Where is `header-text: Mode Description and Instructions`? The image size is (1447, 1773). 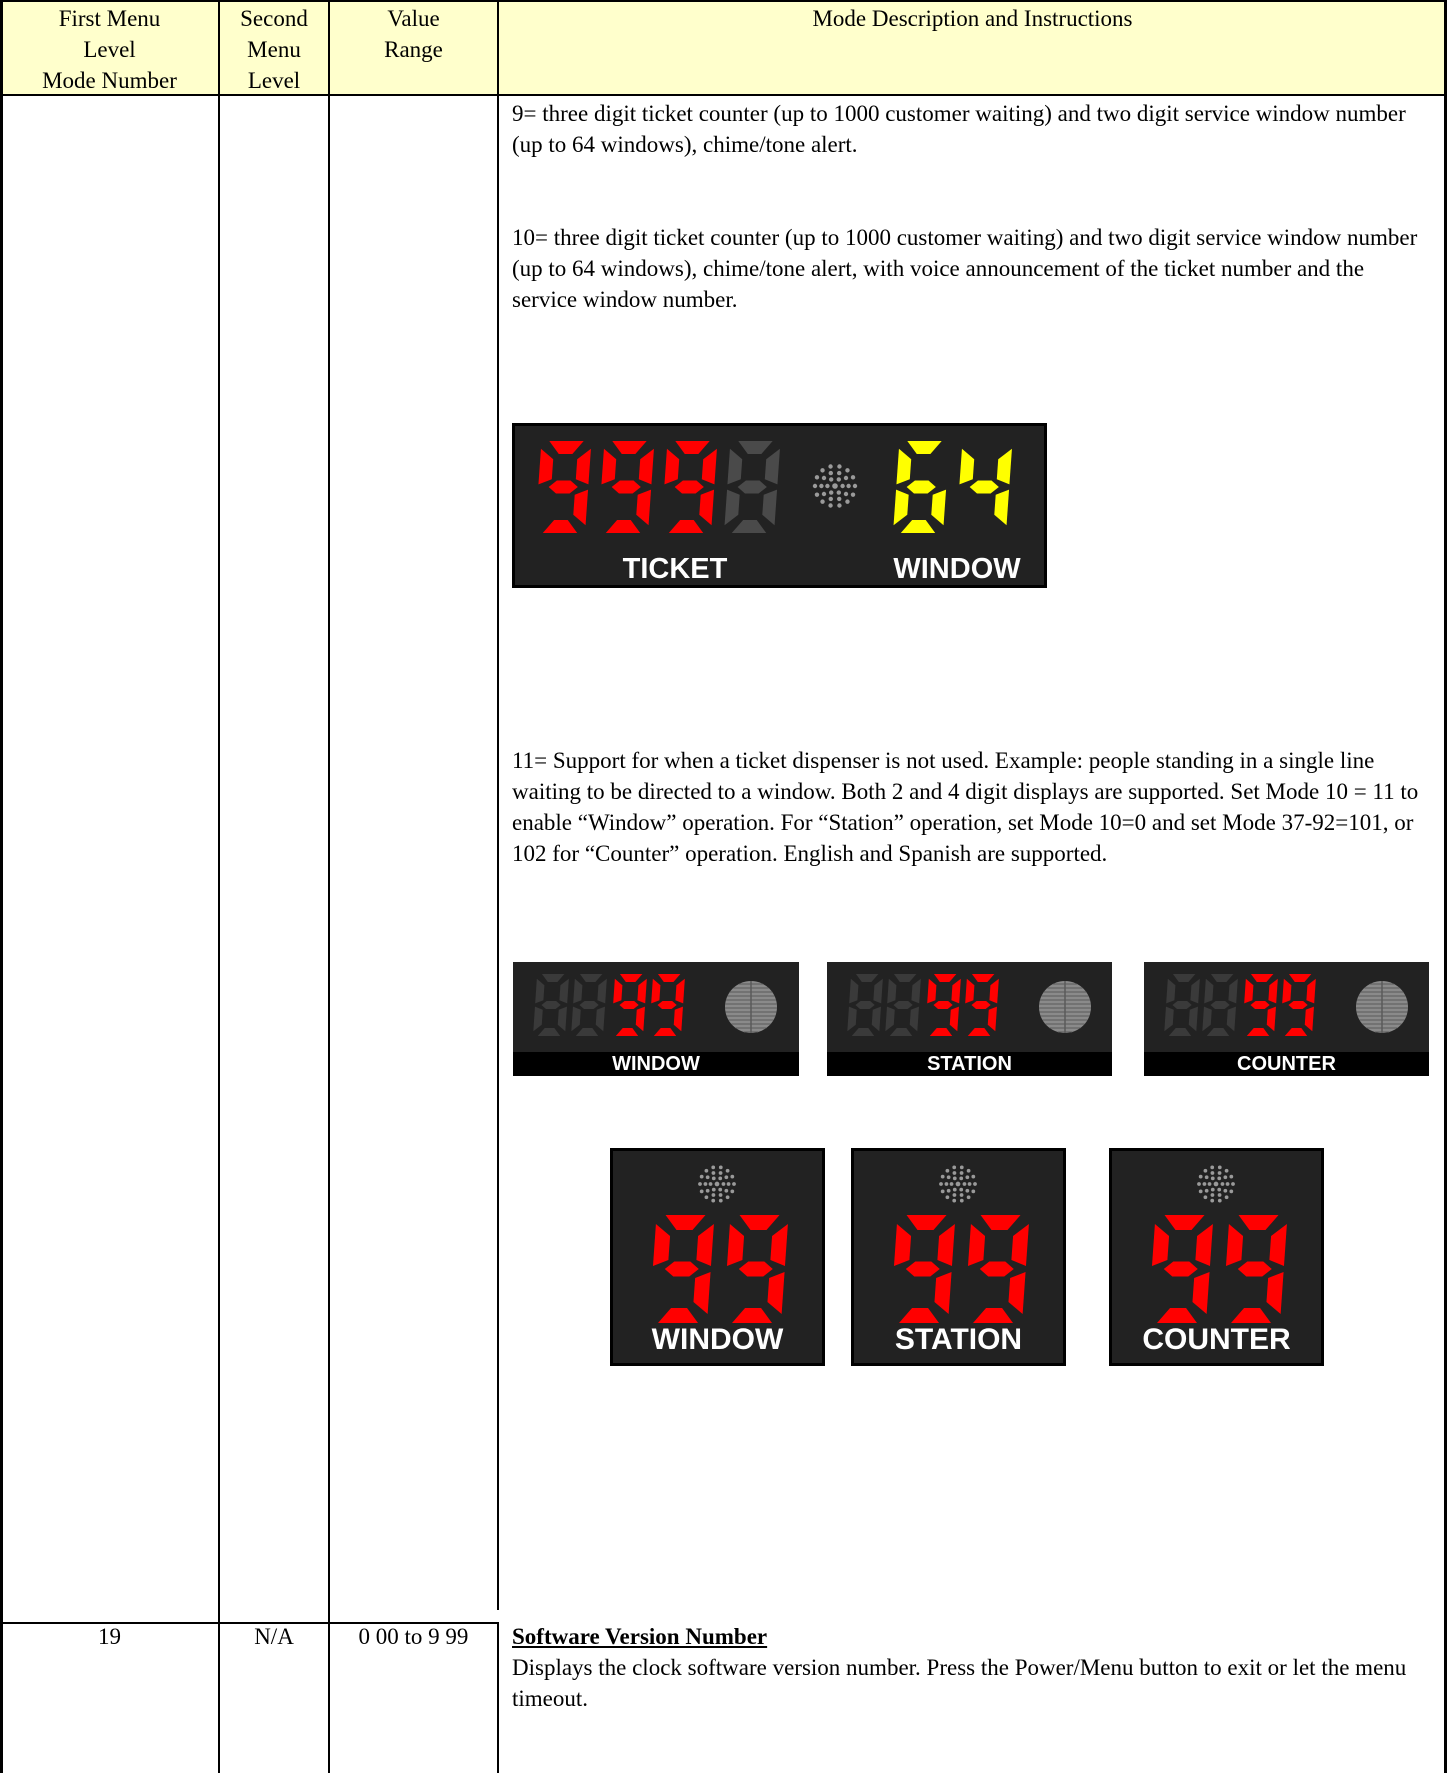
header-text: Mode Description and Instructions is located at coordinates (972, 18).